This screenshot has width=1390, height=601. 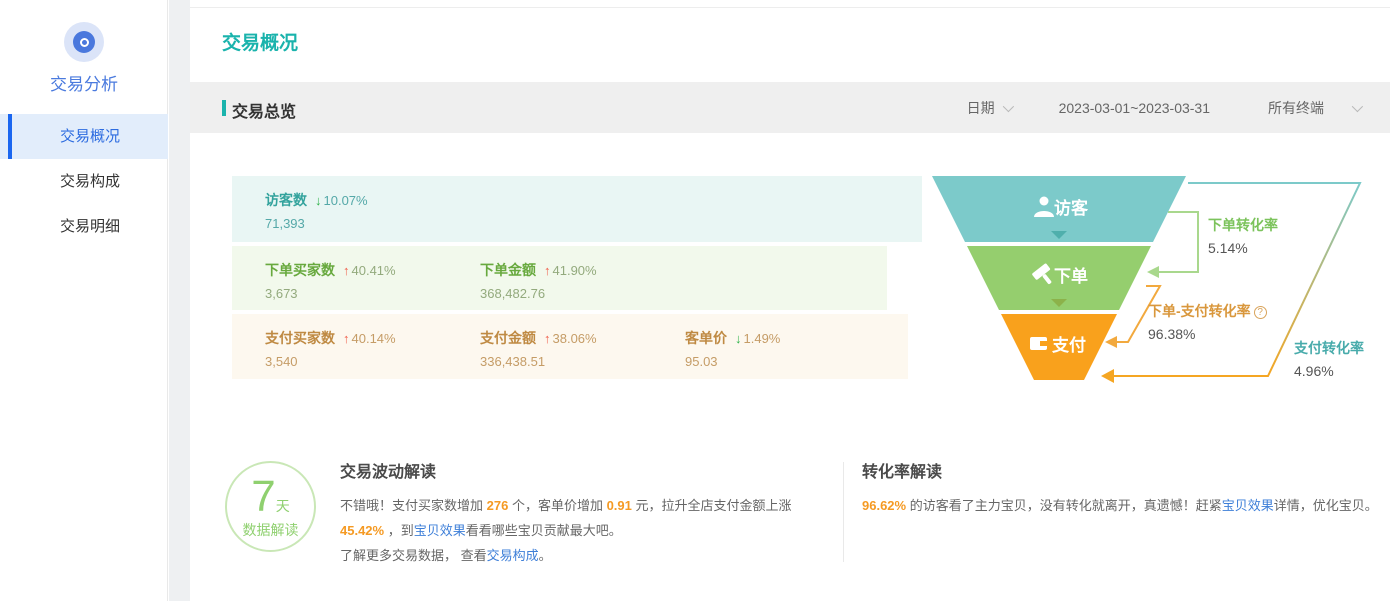 I want to click on date-dropdown: 日期, so click(x=990, y=108).